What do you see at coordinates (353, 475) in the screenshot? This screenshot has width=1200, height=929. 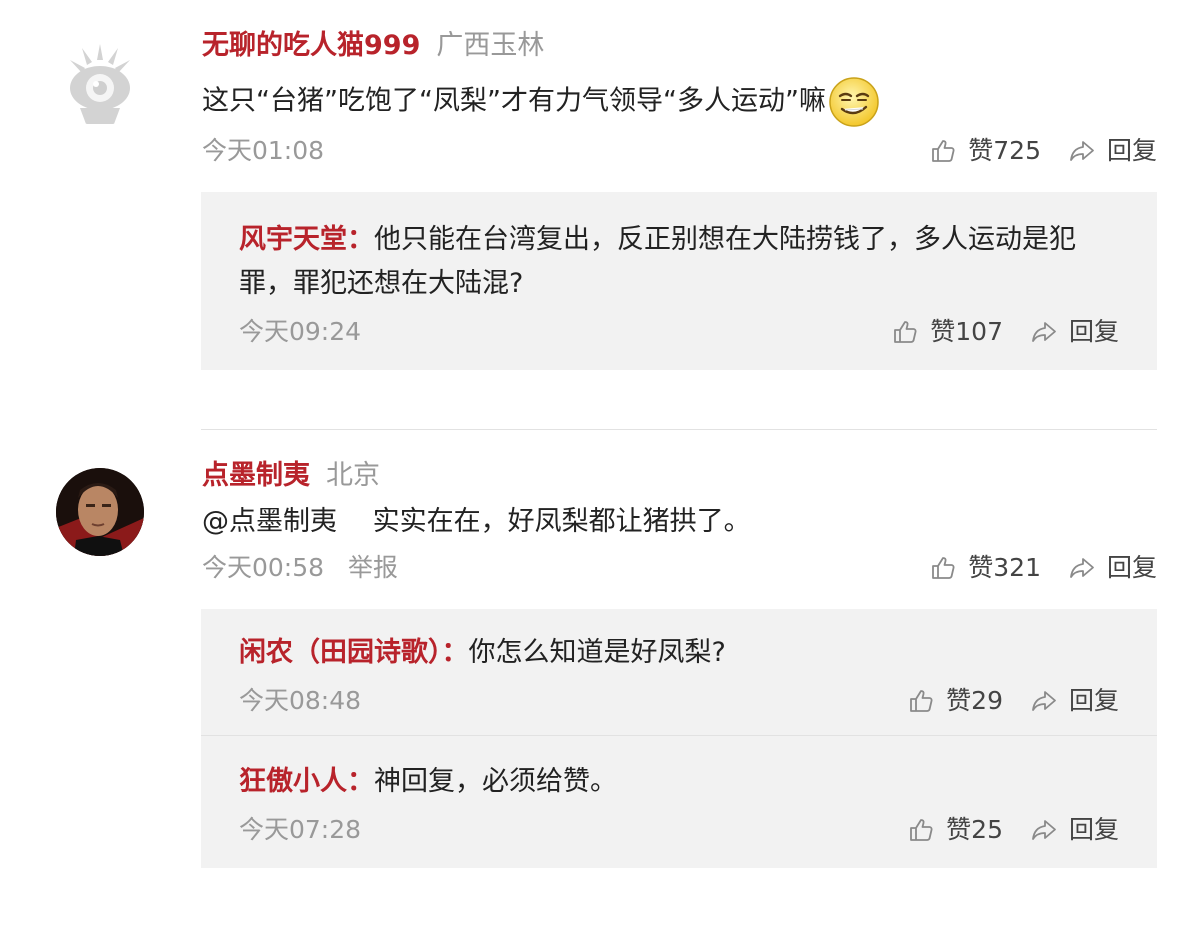 I see `location: 北京` at bounding box center [353, 475].